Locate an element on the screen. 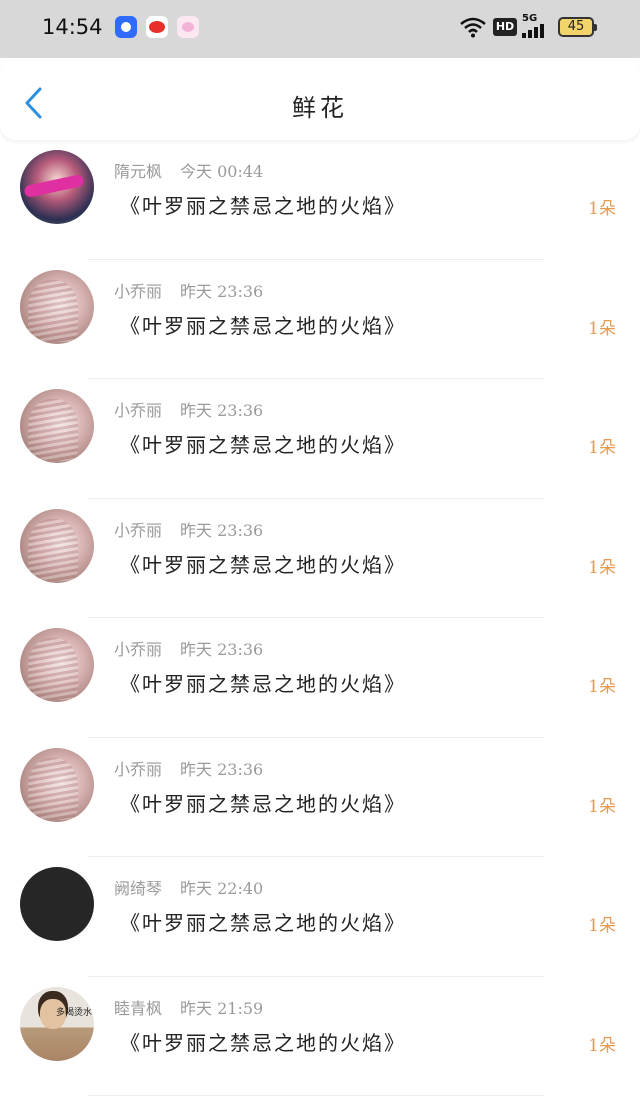 The height and width of the screenshot is (1100, 640). hd-badge: HD is located at coordinates (505, 27).